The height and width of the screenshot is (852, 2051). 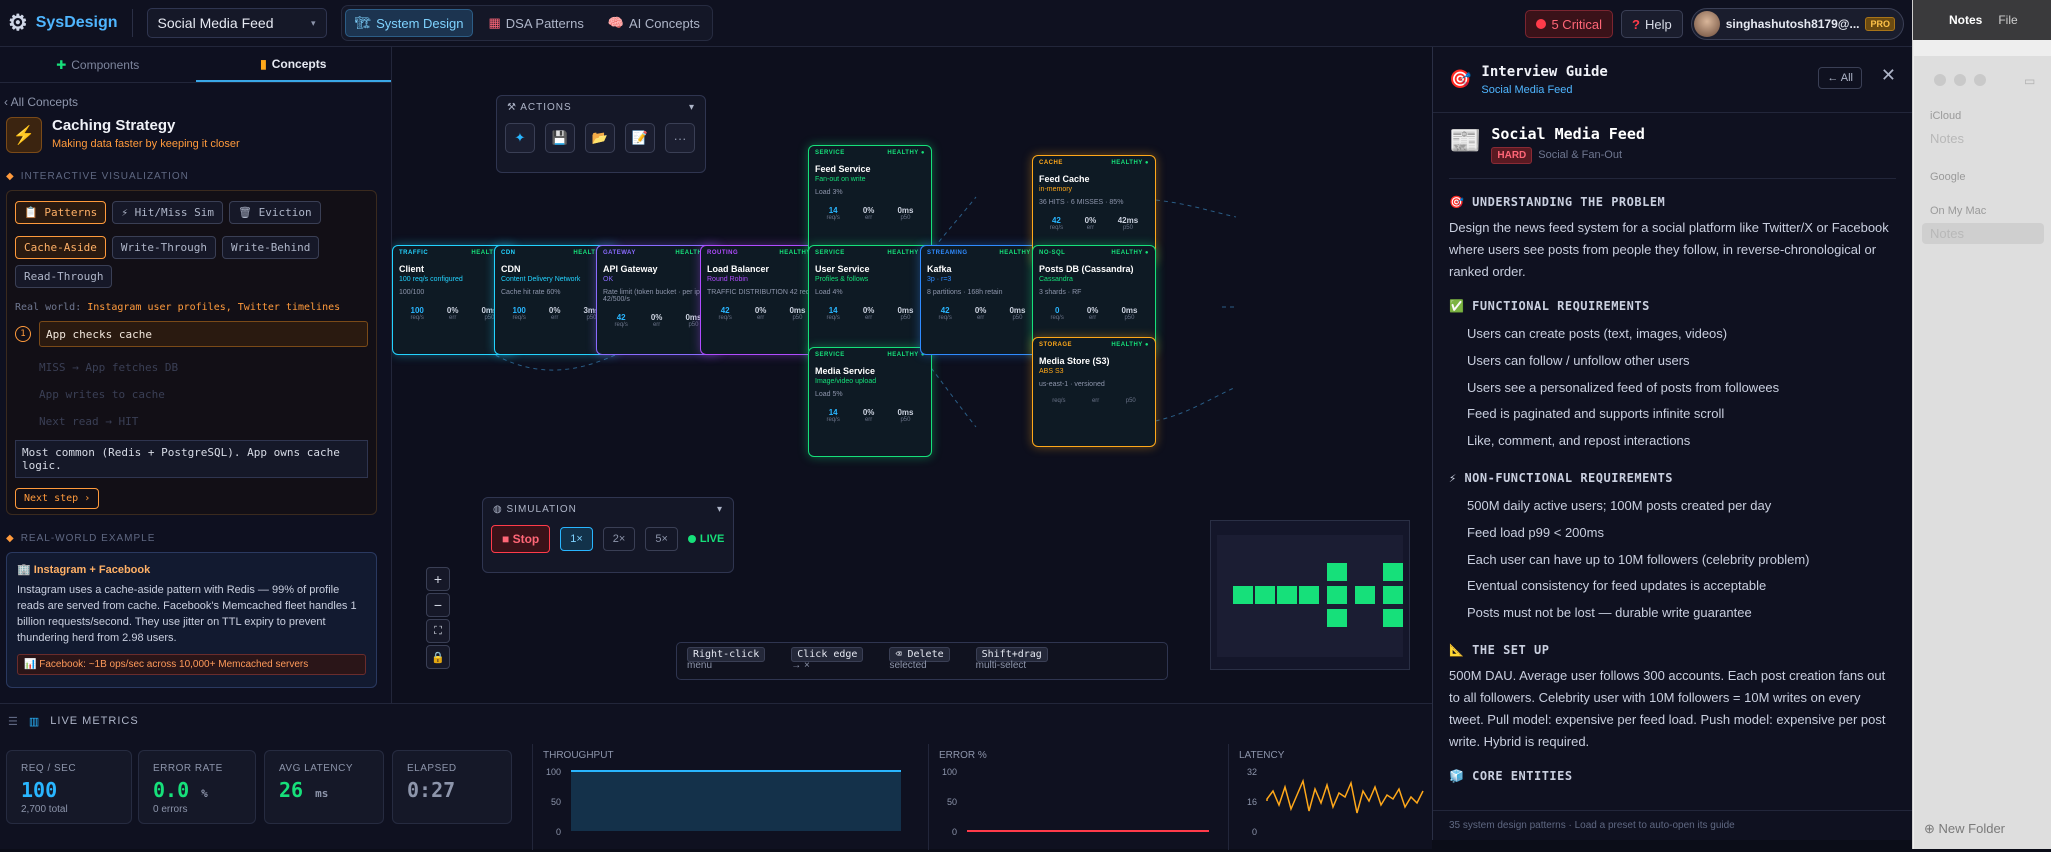 I want to click on close-window-button, so click(x=1940, y=80).